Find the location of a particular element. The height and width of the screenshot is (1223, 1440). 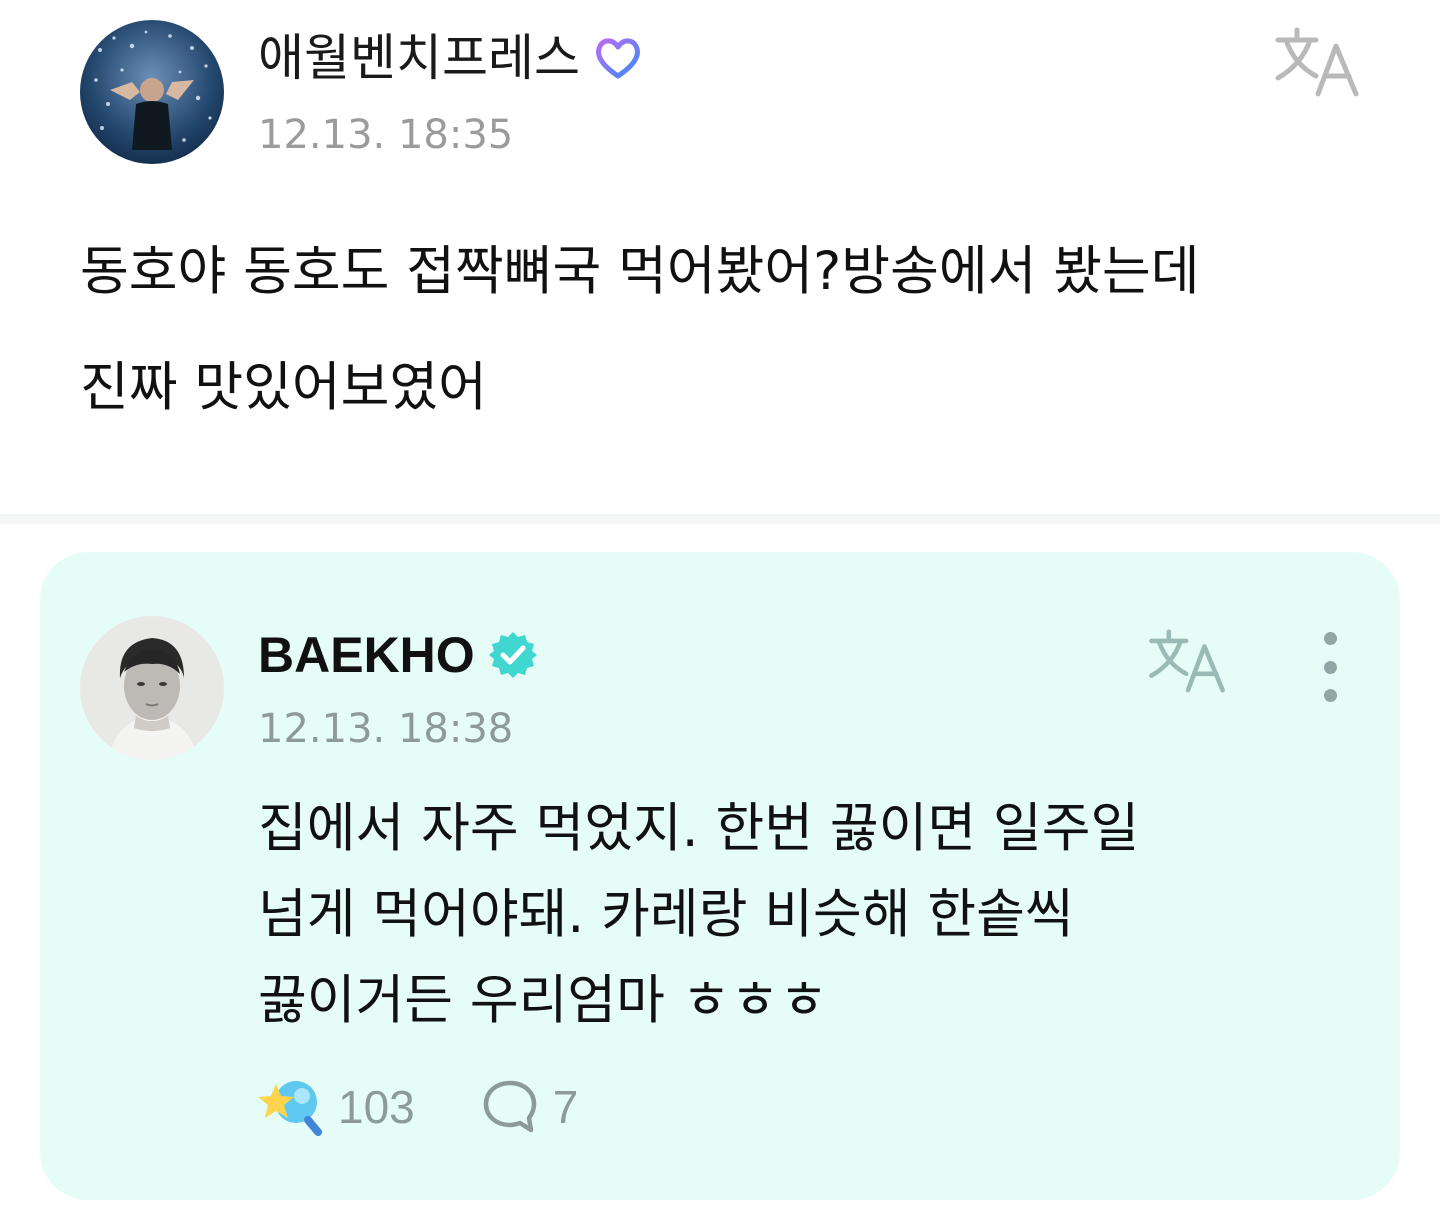

fan-author: 애월벤치프레스 is located at coordinates (452, 58).